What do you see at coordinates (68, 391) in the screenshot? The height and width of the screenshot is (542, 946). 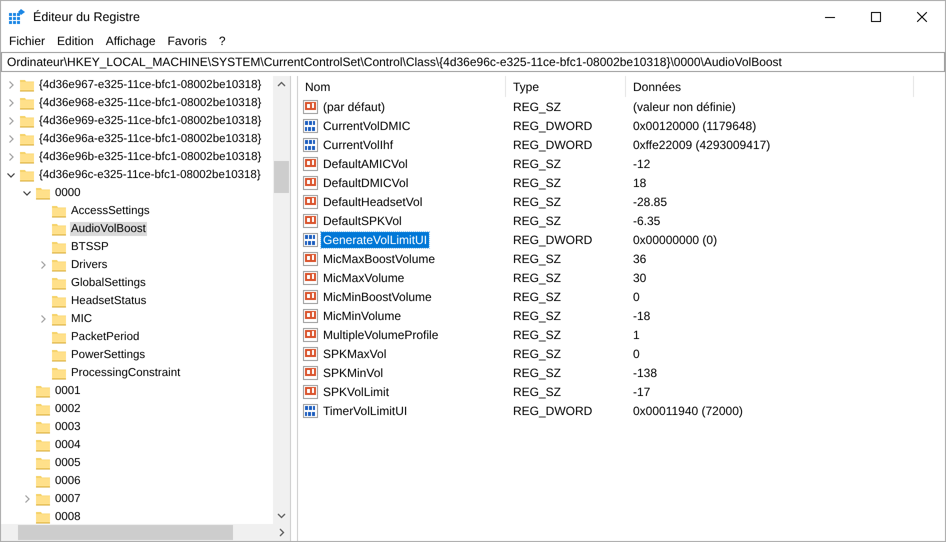 I see `tree-item: 0001` at bounding box center [68, 391].